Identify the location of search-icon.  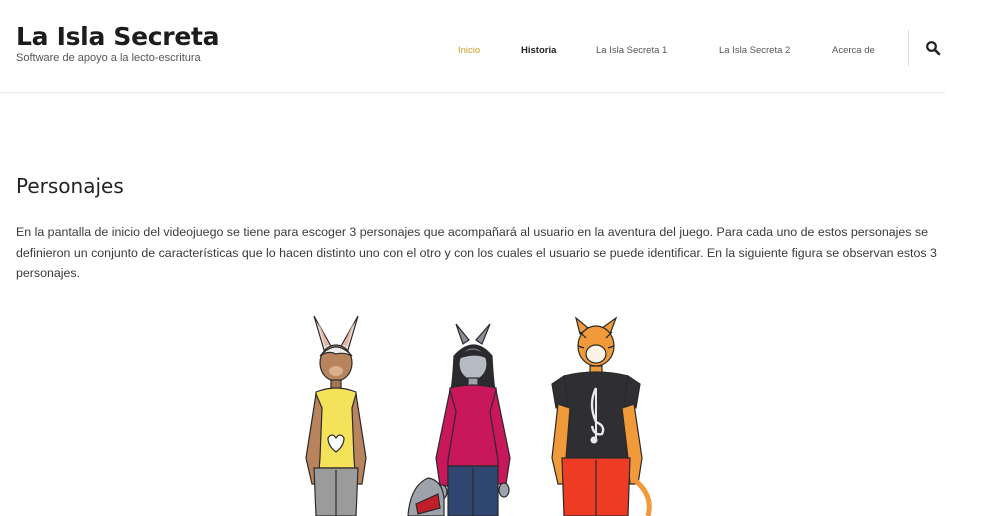
(933, 48).